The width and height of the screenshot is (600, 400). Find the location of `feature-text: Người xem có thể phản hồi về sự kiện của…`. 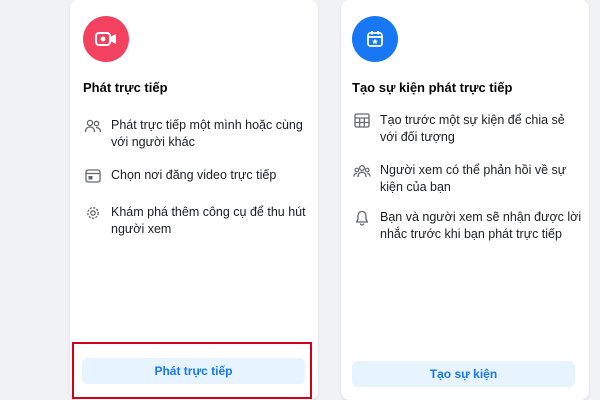

feature-text: Người xem có thể phản hồi về sự kiện của… is located at coordinates (473, 178).